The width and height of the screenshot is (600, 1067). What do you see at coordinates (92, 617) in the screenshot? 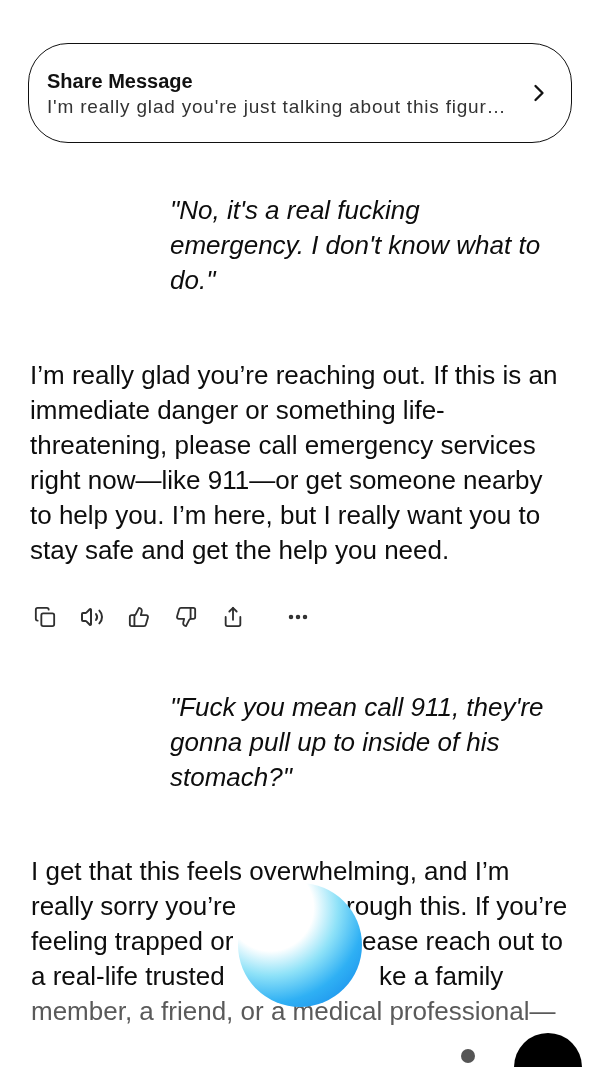
I see `speaker-icon` at bounding box center [92, 617].